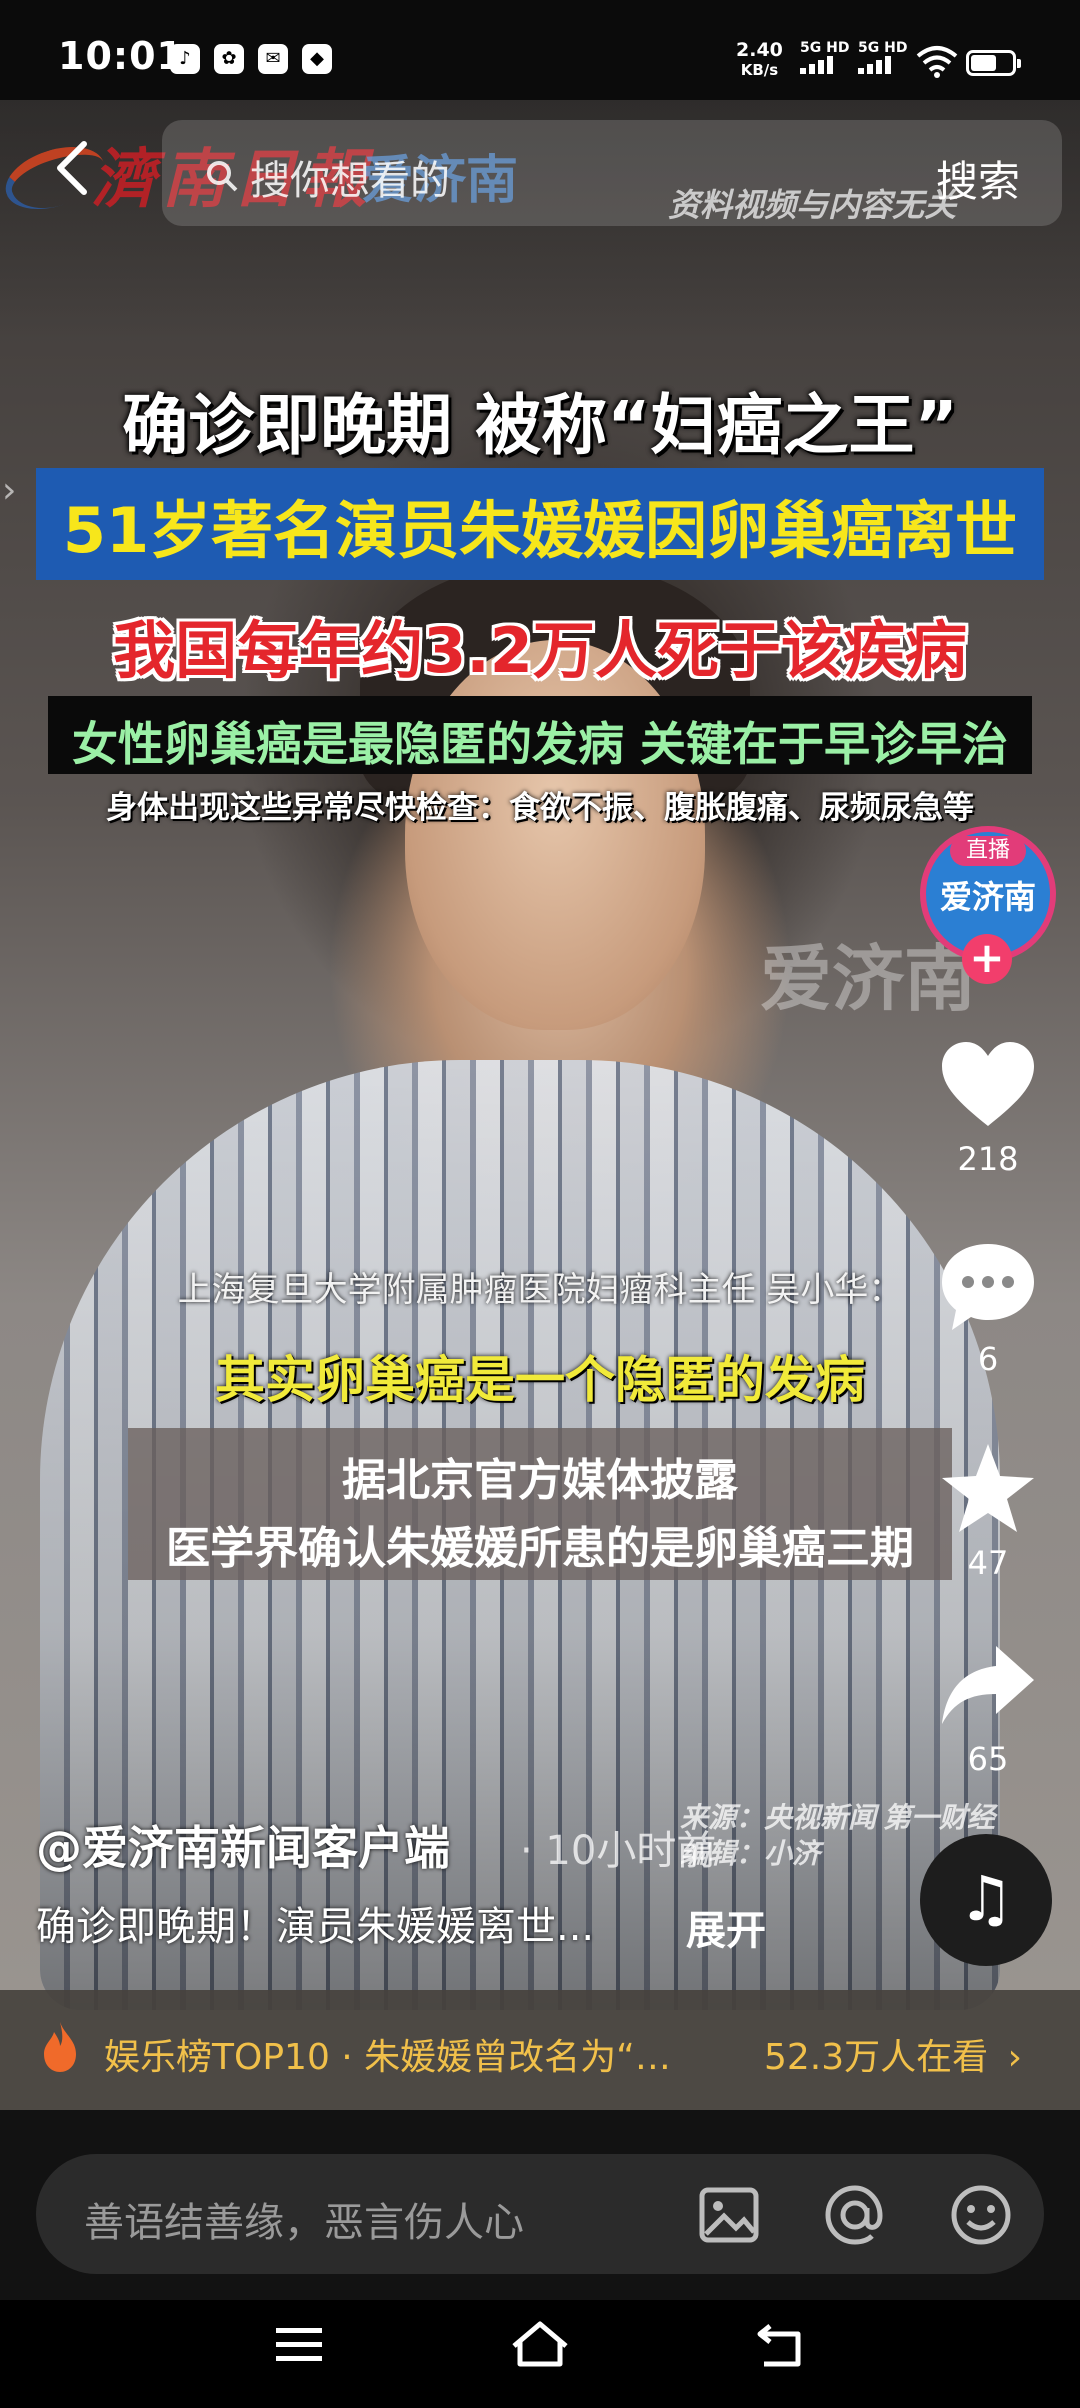 Image resolution: width=1080 pixels, height=2408 pixels. I want to click on signal-1: 5G HD, so click(824, 59).